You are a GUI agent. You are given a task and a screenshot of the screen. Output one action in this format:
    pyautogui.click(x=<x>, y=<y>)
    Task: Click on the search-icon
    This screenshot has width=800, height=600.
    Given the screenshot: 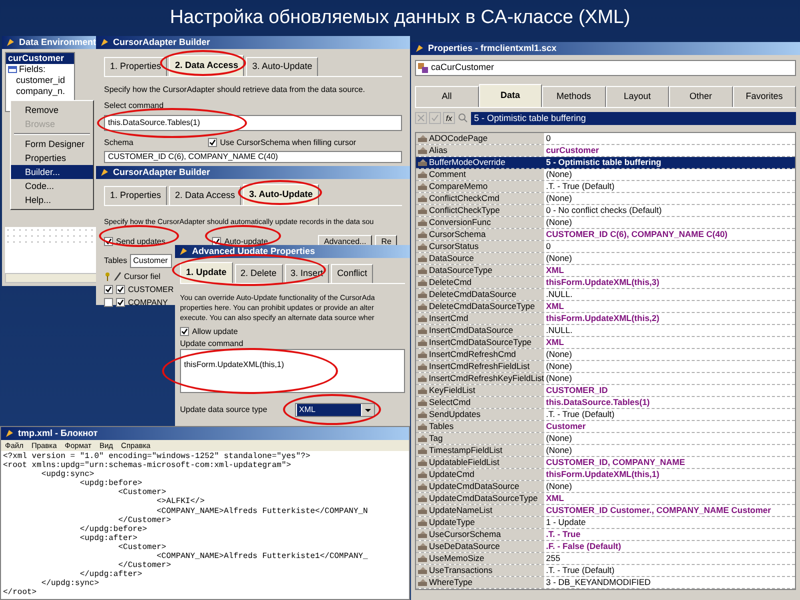 What is the action you would take?
    pyautogui.click(x=463, y=118)
    